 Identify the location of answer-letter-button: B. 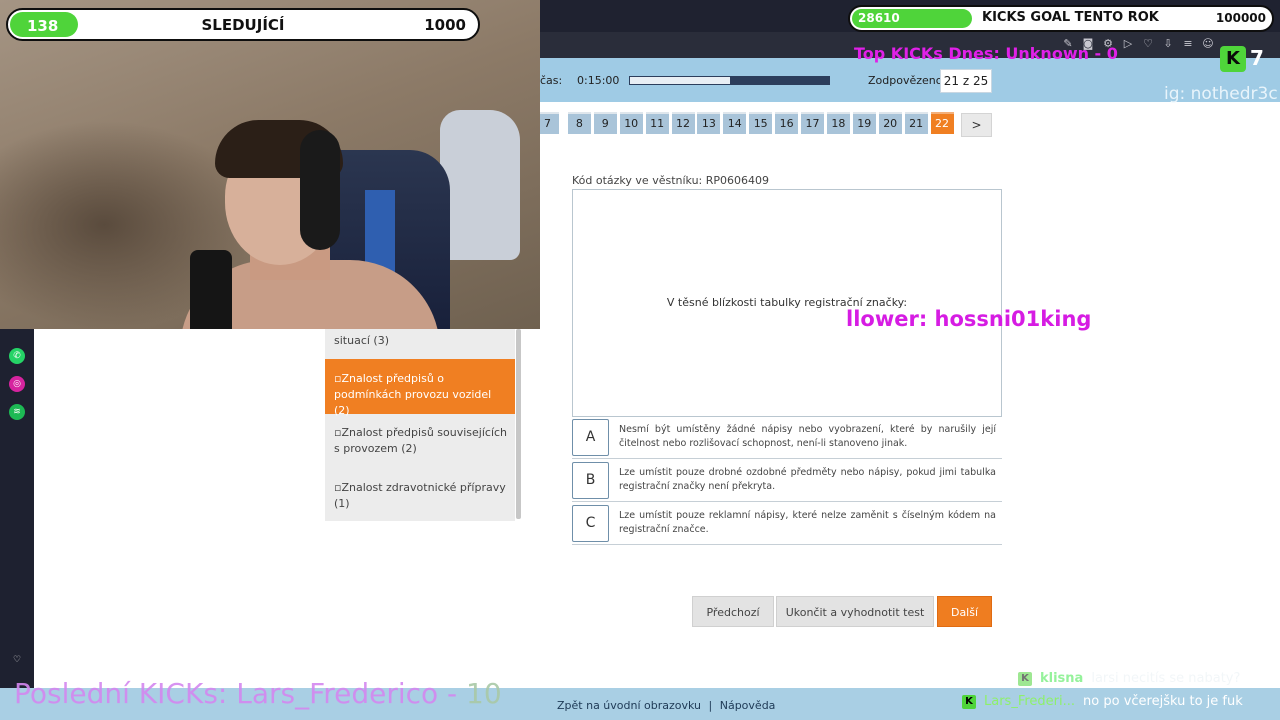
(590, 480).